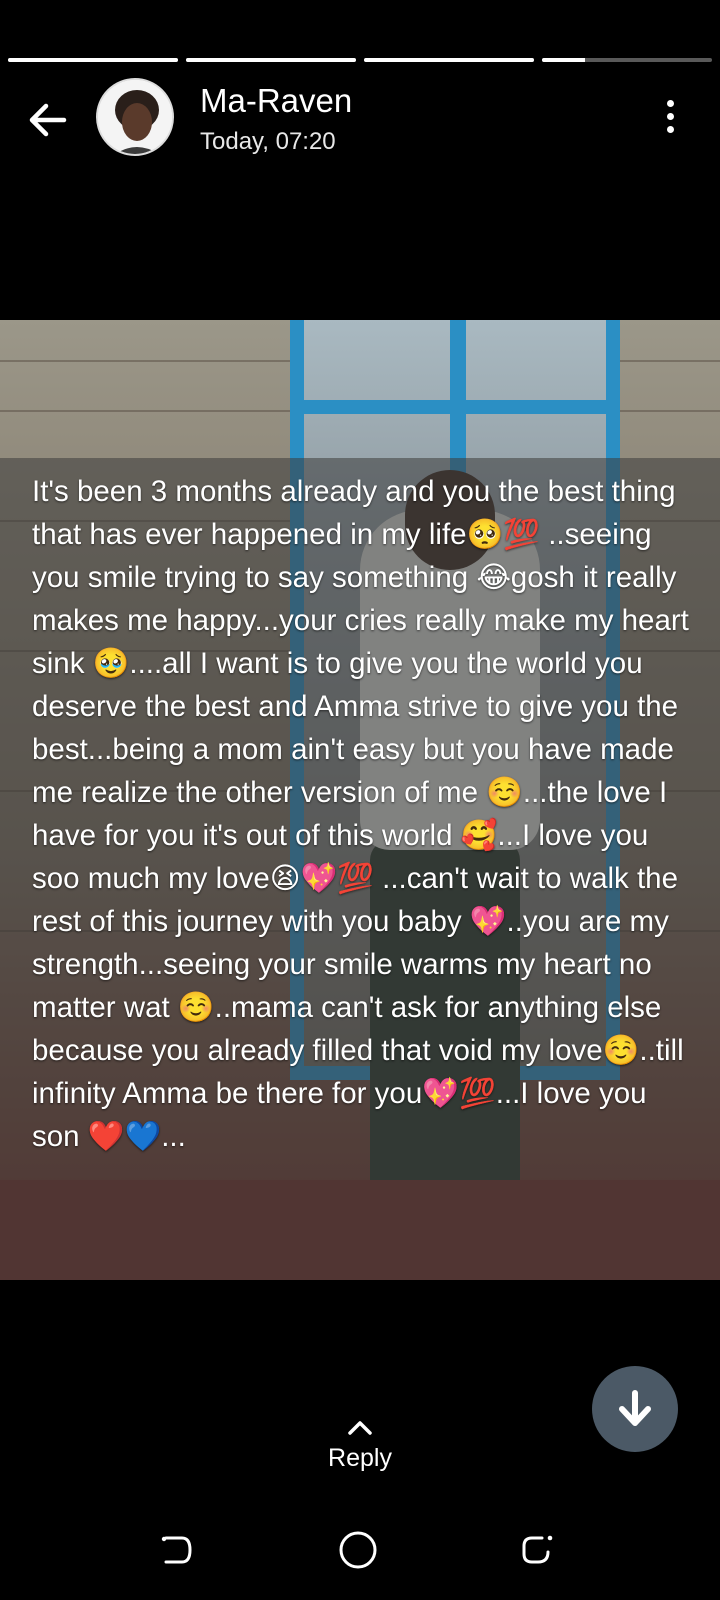  I want to click on system-nav-bar, so click(360, 1550).